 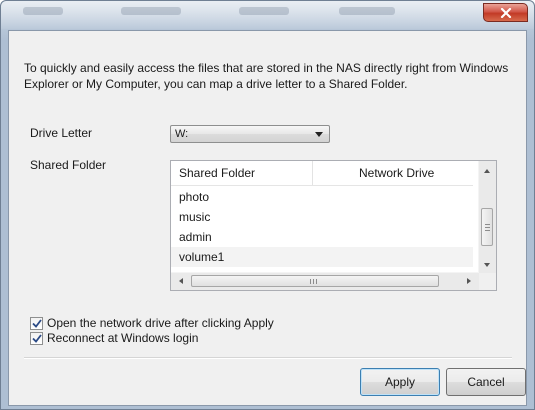 I want to click on list-header: Shared Folder Network Drive, so click(x=322, y=173).